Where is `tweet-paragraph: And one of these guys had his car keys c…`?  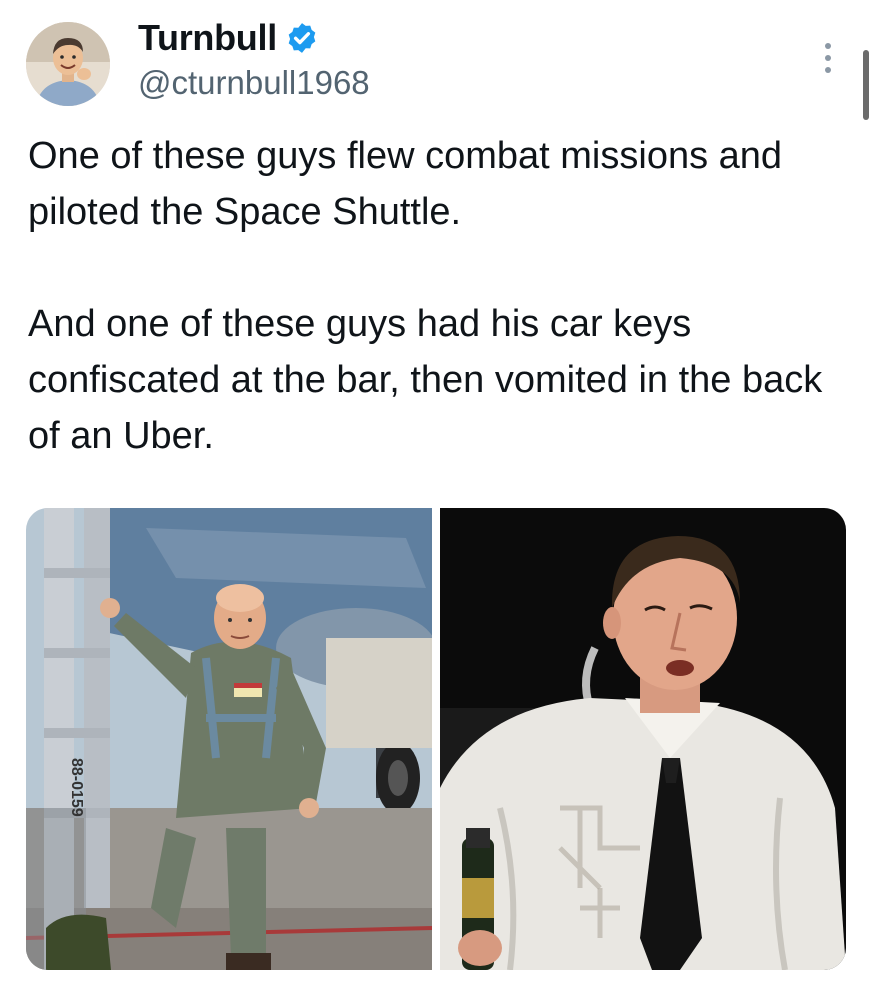 tweet-paragraph: And one of these guys had his car keys c… is located at coordinates (425, 380).